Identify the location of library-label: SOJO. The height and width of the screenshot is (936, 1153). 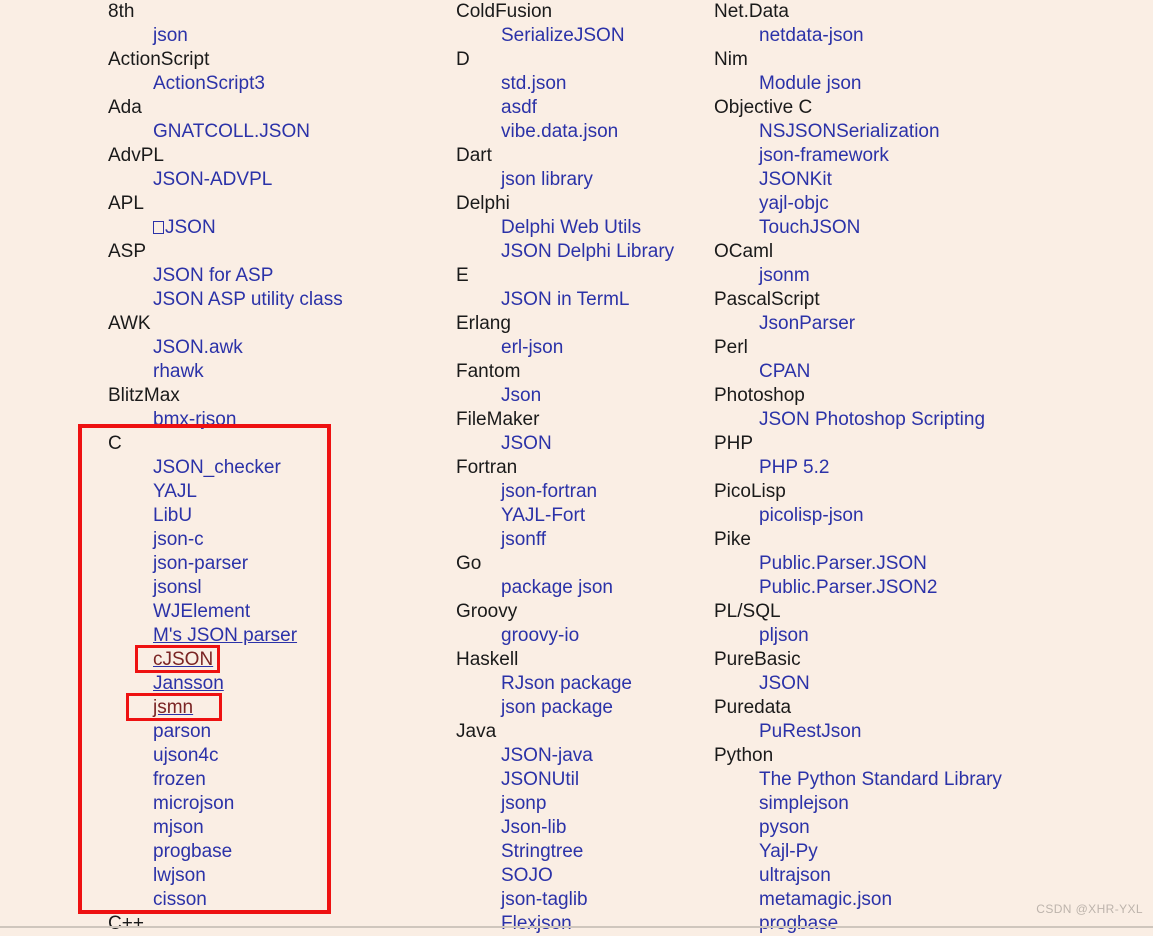
(527, 875).